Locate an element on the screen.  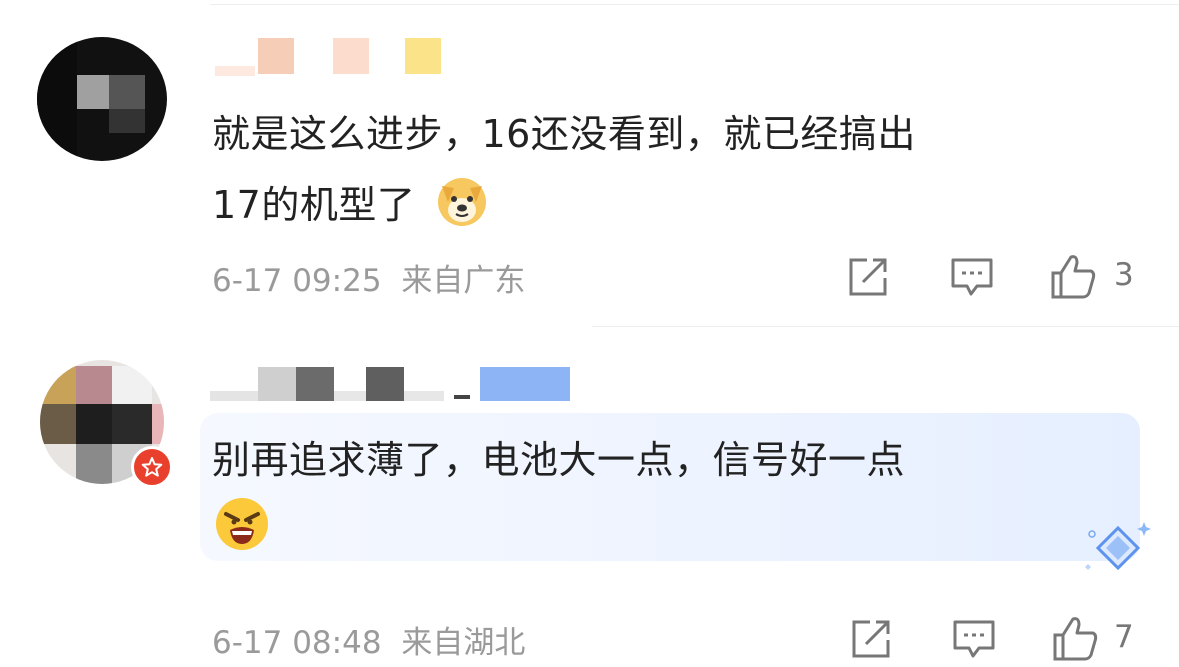
comment-time: 6-17 09:25 is located at coordinates (297, 281).